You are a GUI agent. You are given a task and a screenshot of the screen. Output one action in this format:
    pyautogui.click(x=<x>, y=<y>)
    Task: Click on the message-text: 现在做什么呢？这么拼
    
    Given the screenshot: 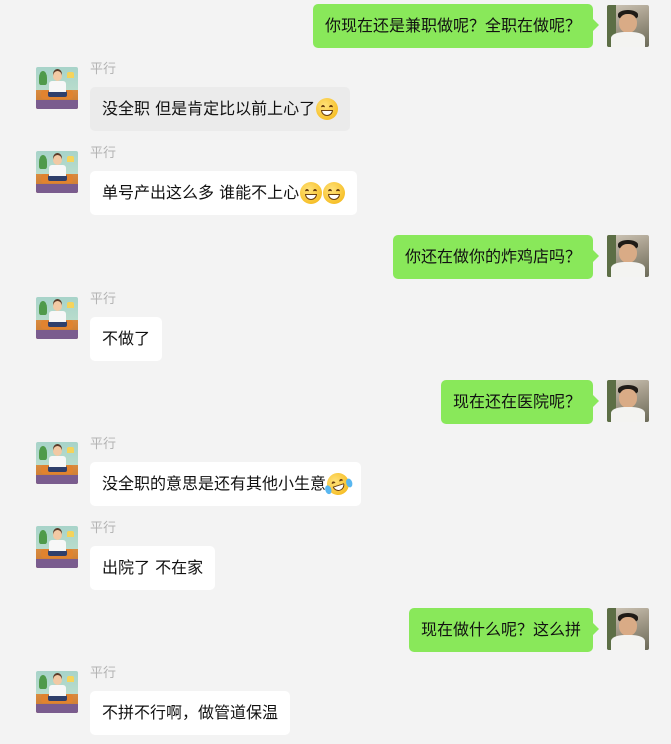 What is the action you would take?
    pyautogui.click(x=500, y=629)
    